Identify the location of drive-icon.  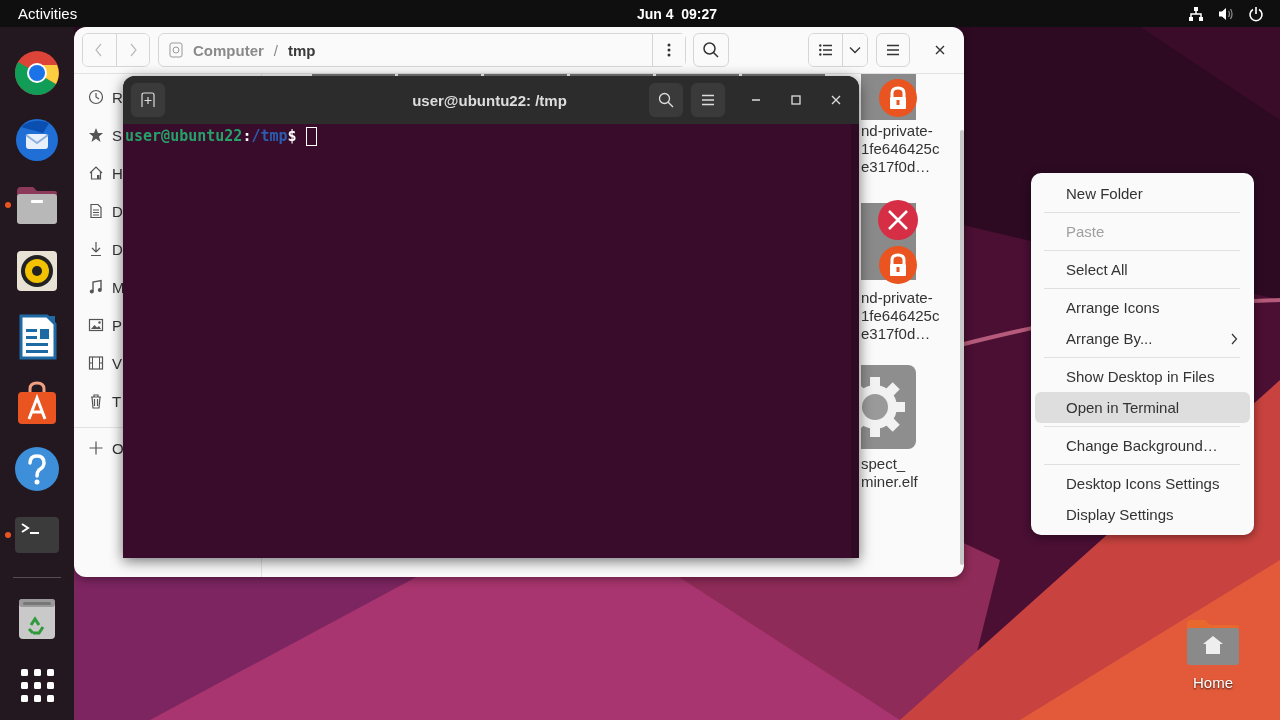
(176, 50).